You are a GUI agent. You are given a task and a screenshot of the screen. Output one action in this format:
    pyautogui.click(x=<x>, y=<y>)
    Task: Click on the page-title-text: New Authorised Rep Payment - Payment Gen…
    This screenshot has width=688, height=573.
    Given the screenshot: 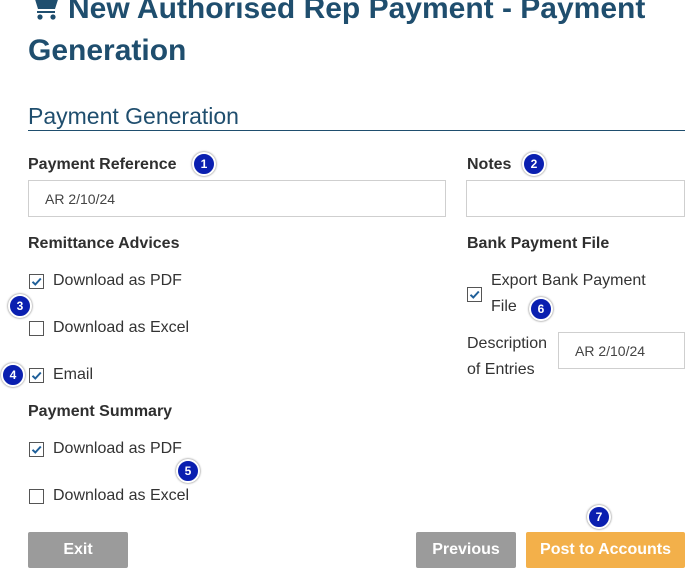 What is the action you would take?
    pyautogui.click(x=337, y=33)
    